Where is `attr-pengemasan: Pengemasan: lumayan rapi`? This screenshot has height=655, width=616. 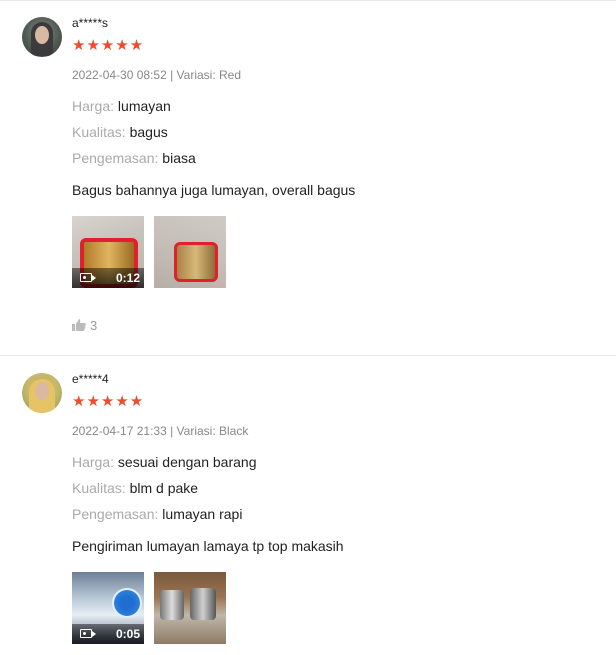
attr-pengemasan: Pengemasan: lumayan rapi is located at coordinates (157, 514).